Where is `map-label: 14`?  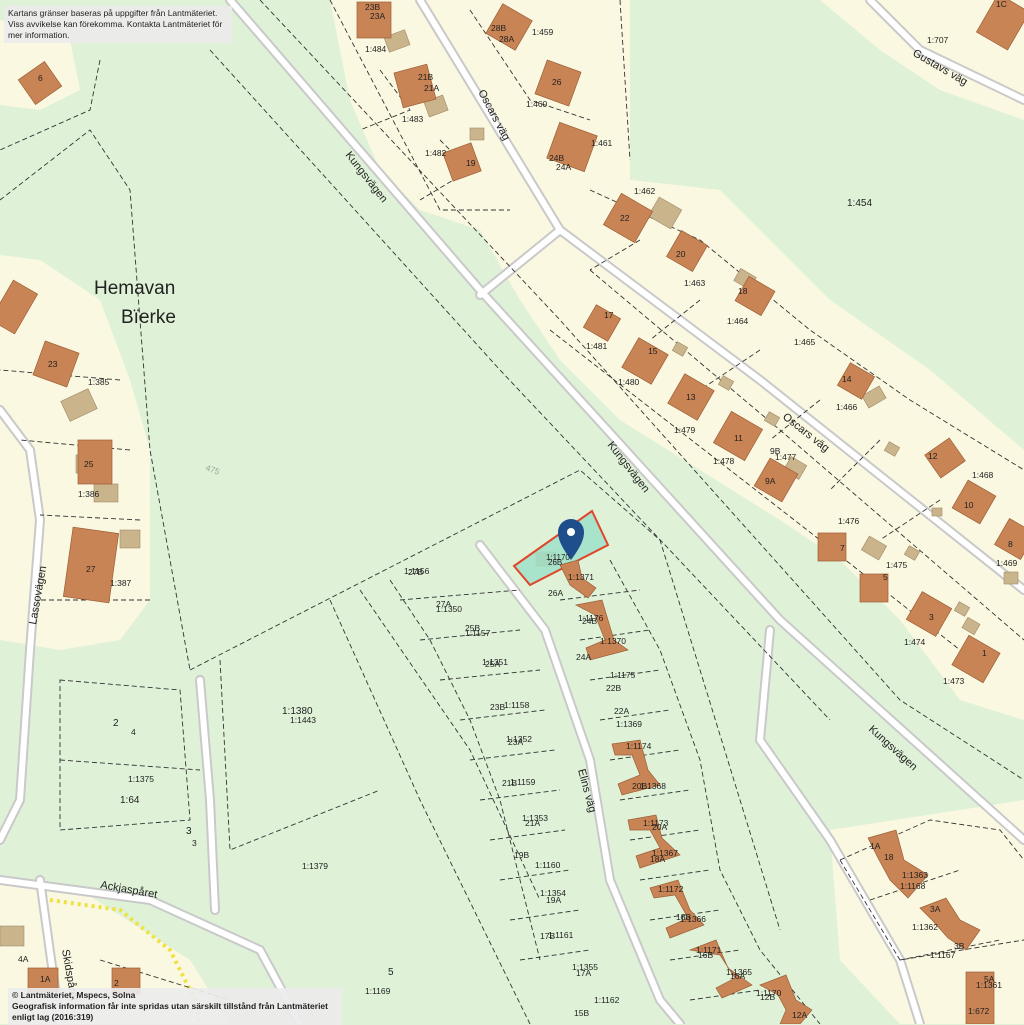 map-label: 14 is located at coordinates (847, 379).